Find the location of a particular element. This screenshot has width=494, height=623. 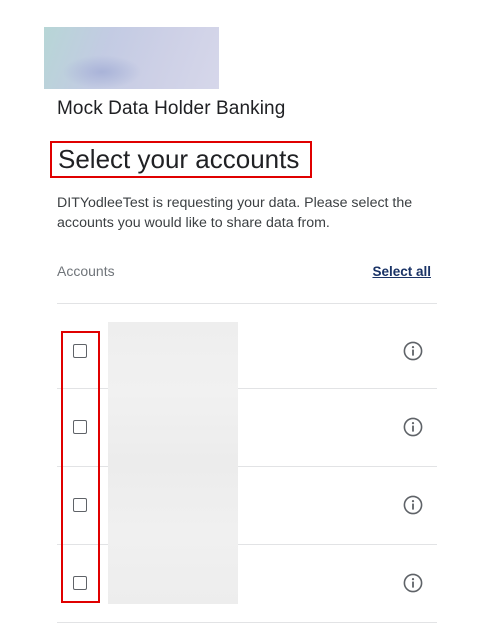

title-highlight-box: Select your accounts is located at coordinates (181, 159).